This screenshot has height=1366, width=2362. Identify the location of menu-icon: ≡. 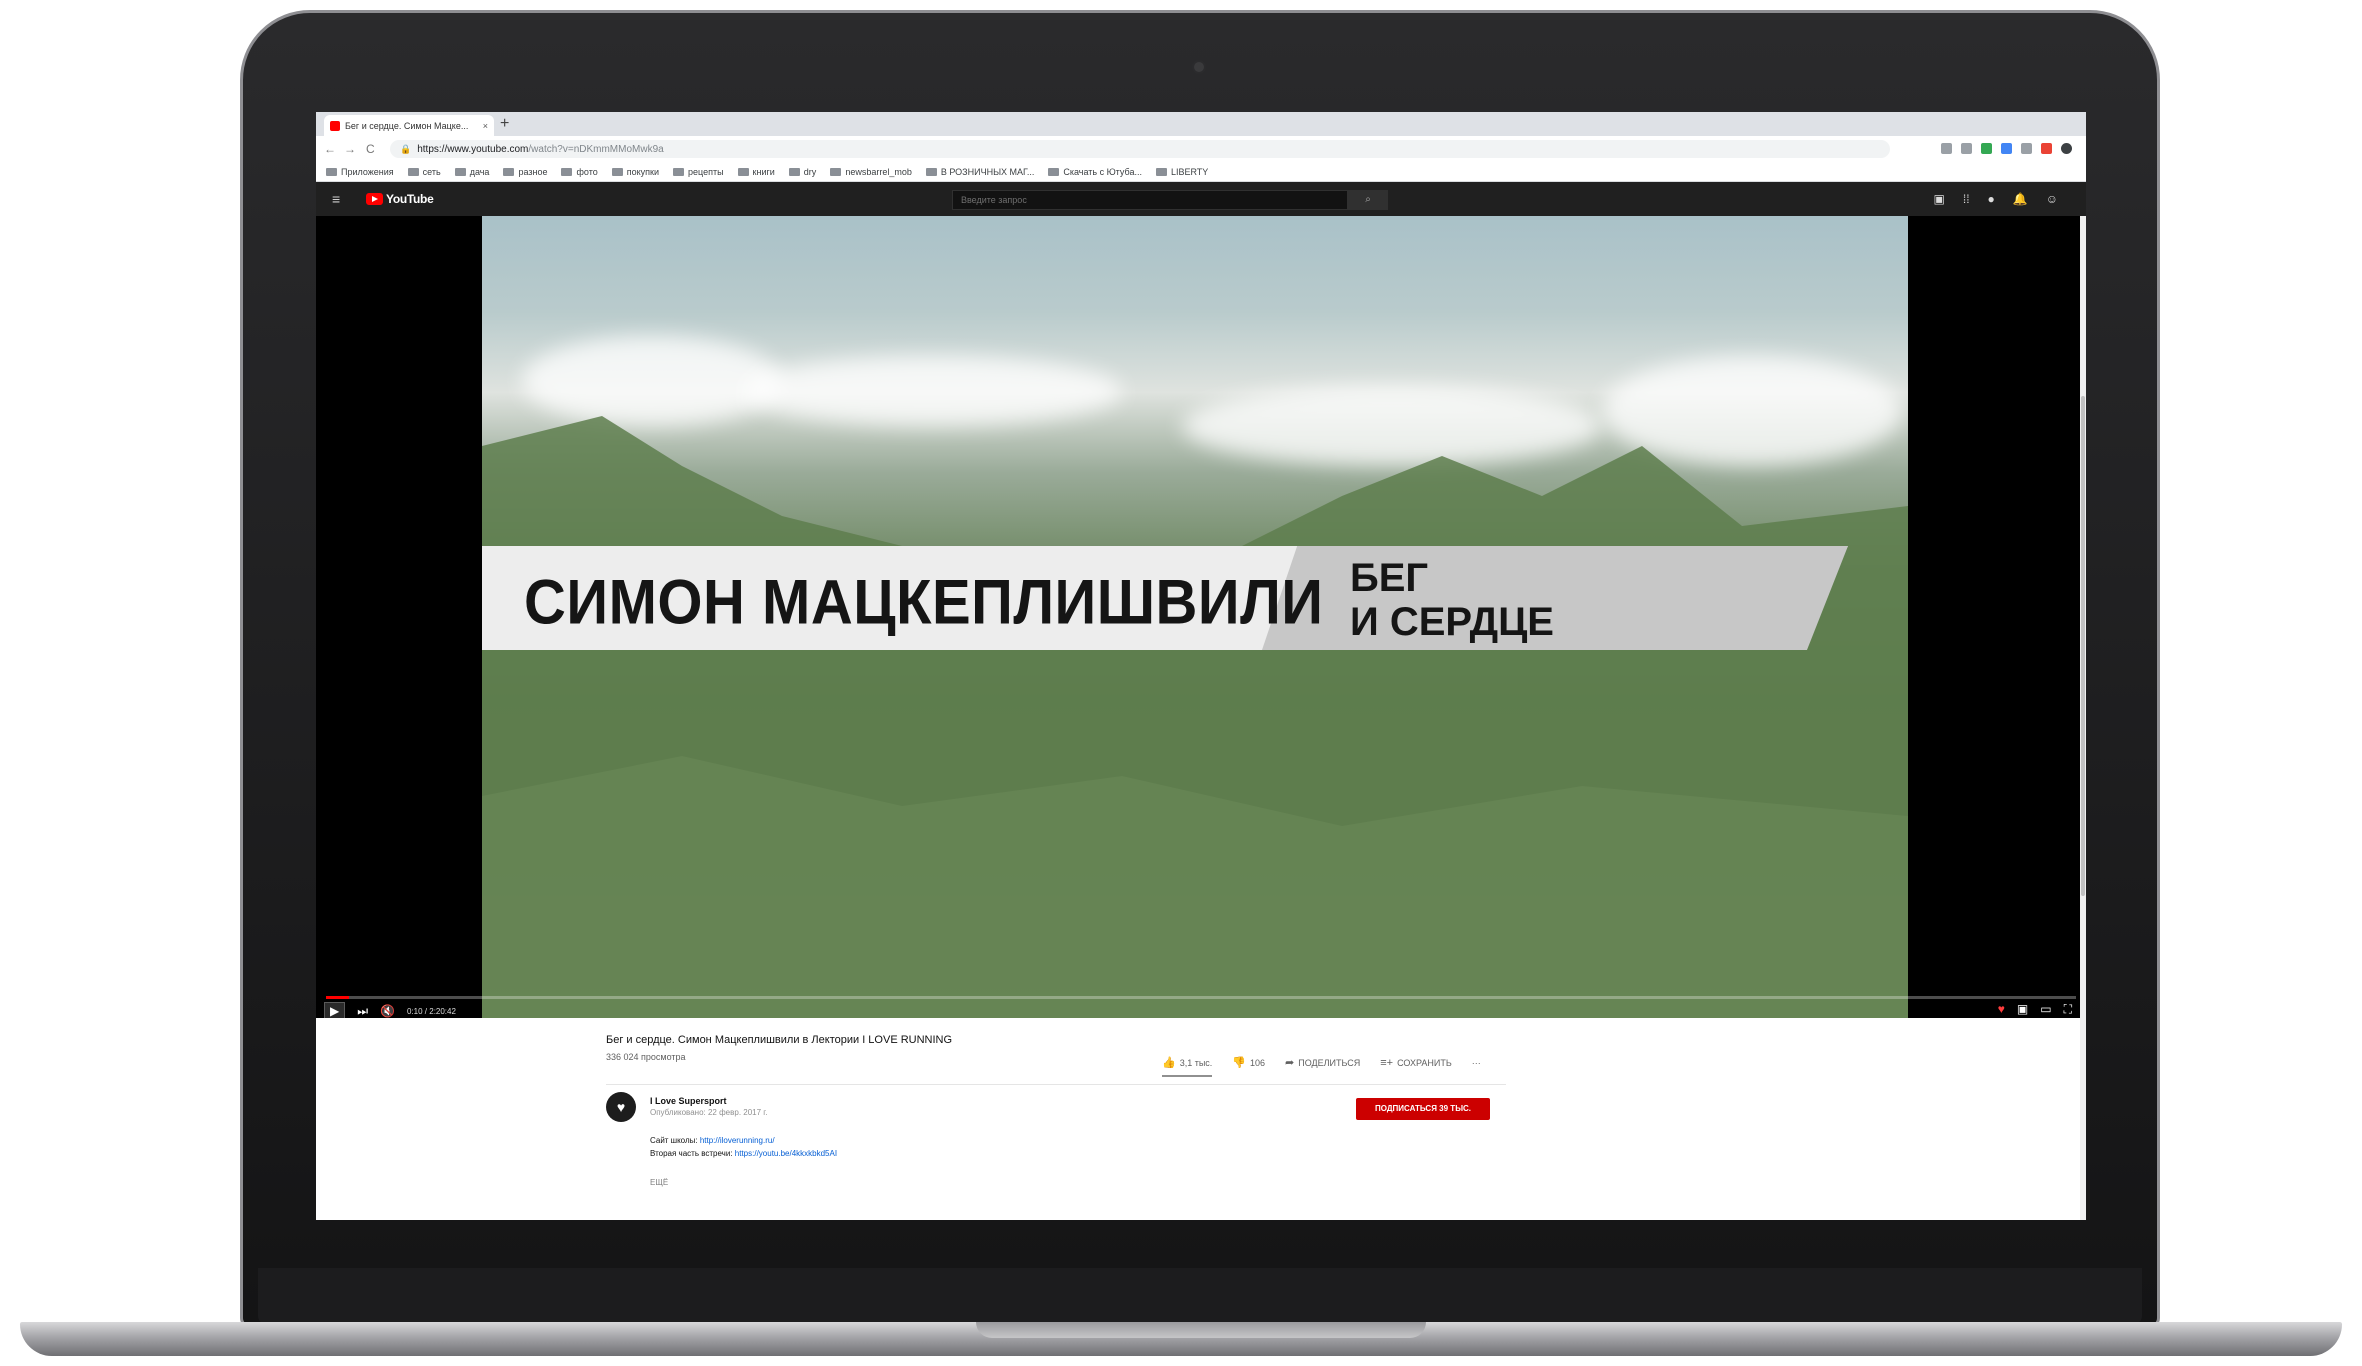
(336, 199).